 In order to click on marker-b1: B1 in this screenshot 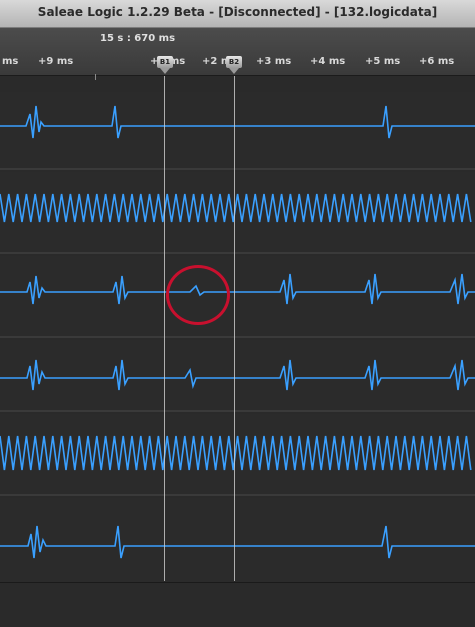, I will do `click(165, 66)`.